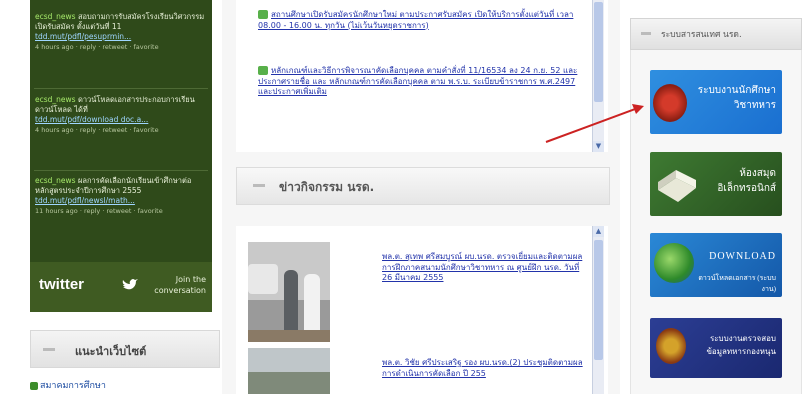 Image resolution: width=806 pixels, height=394 pixels. Describe the element at coordinates (674, 263) in the screenshot. I see `globe-icon` at that location.